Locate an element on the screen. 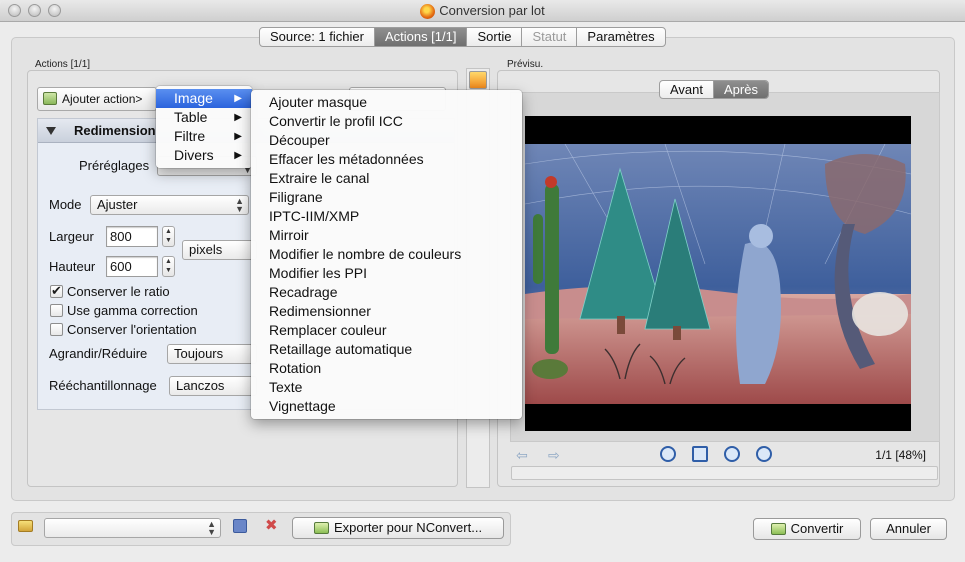 The width and height of the screenshot is (965, 562). enlarge-value: Toujours is located at coordinates (199, 353).